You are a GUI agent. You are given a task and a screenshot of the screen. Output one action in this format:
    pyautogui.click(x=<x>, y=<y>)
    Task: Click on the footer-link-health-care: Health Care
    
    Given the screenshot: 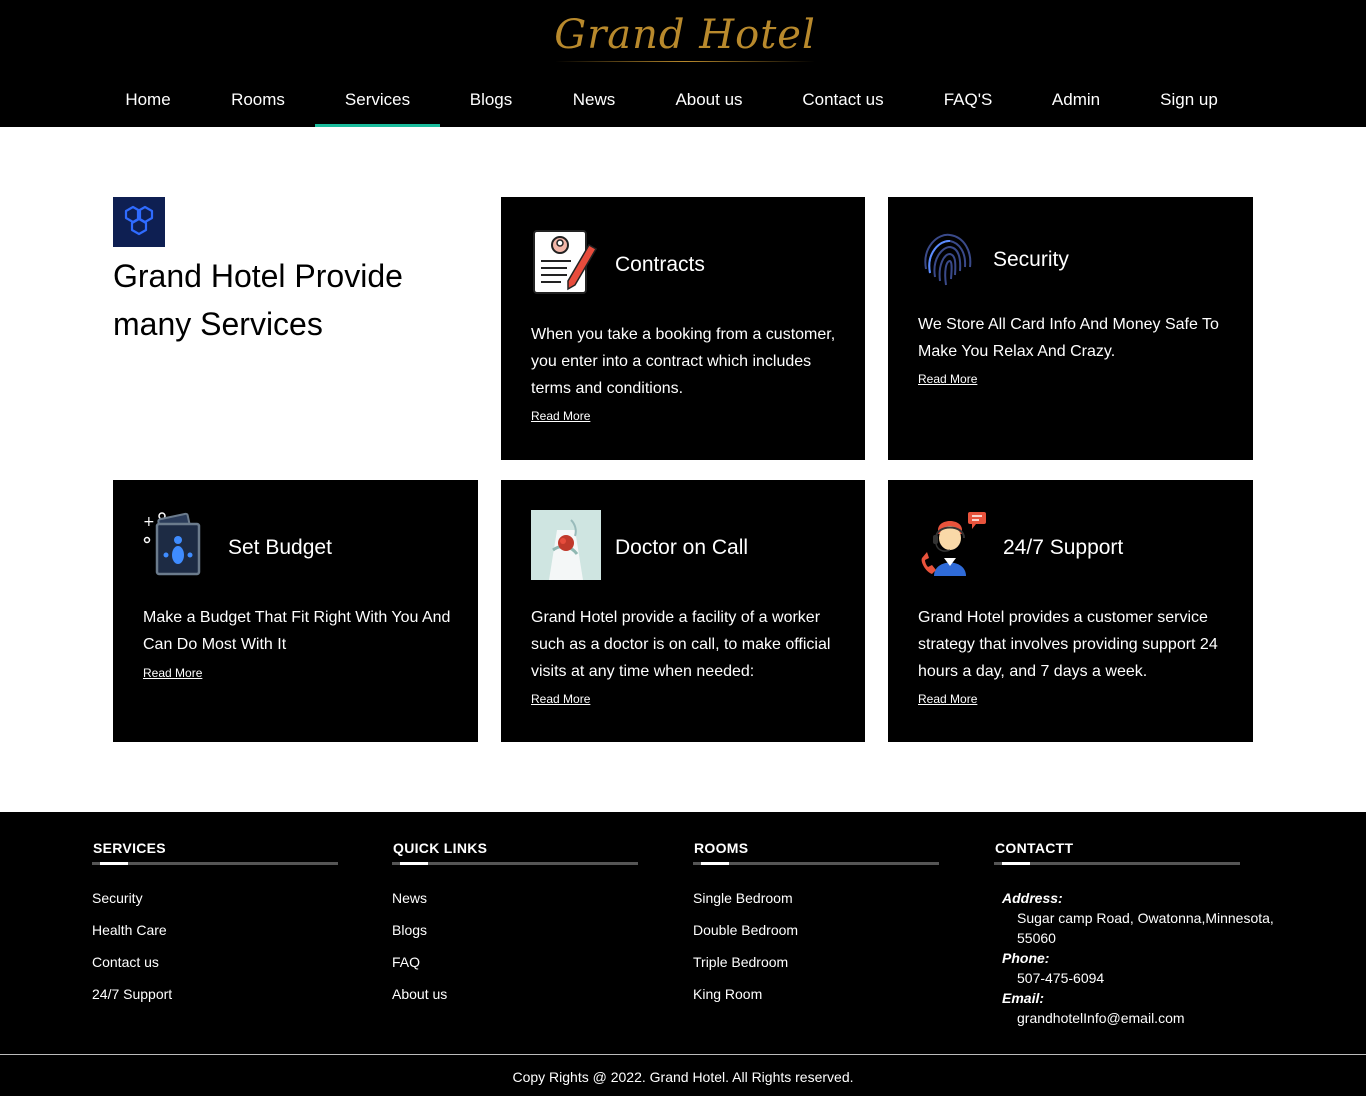 What is the action you would take?
    pyautogui.click(x=129, y=930)
    